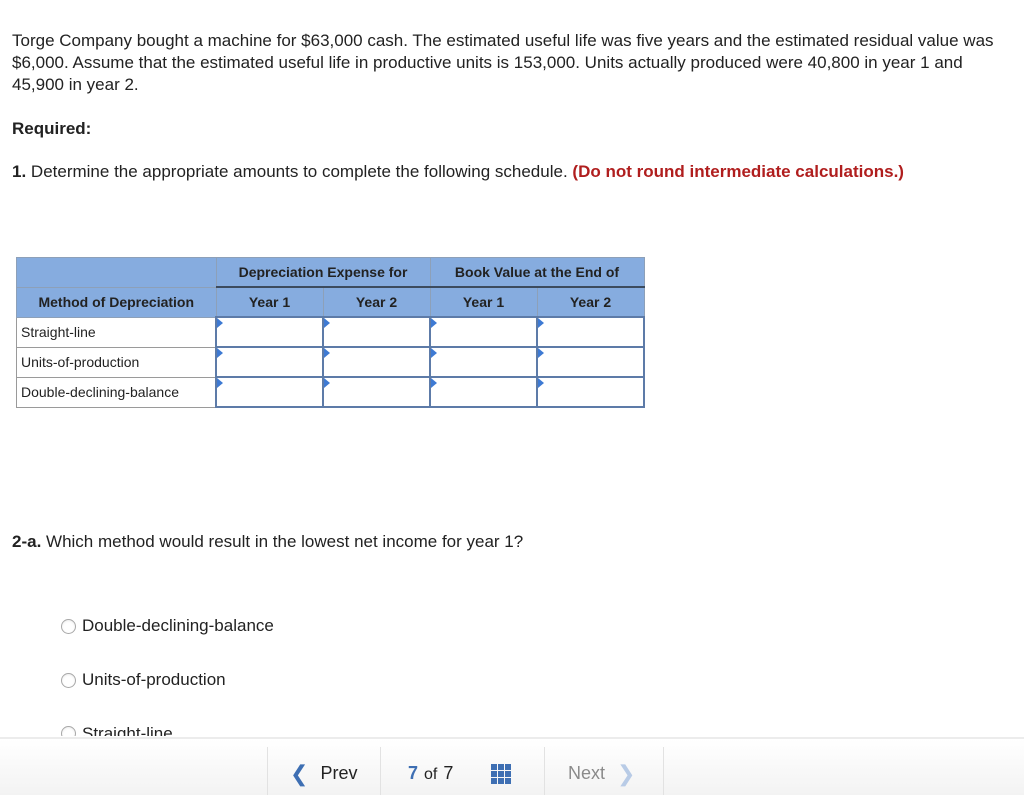 The image size is (1024, 795). What do you see at coordinates (154, 679) in the screenshot?
I see `radio-label: Units-of-production` at bounding box center [154, 679].